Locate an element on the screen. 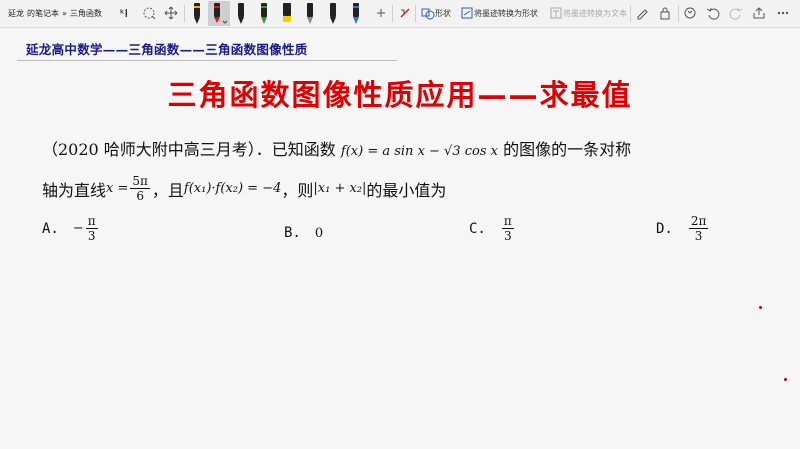 The image size is (800, 449). question-text-5: 的最小值为 is located at coordinates (406, 190).